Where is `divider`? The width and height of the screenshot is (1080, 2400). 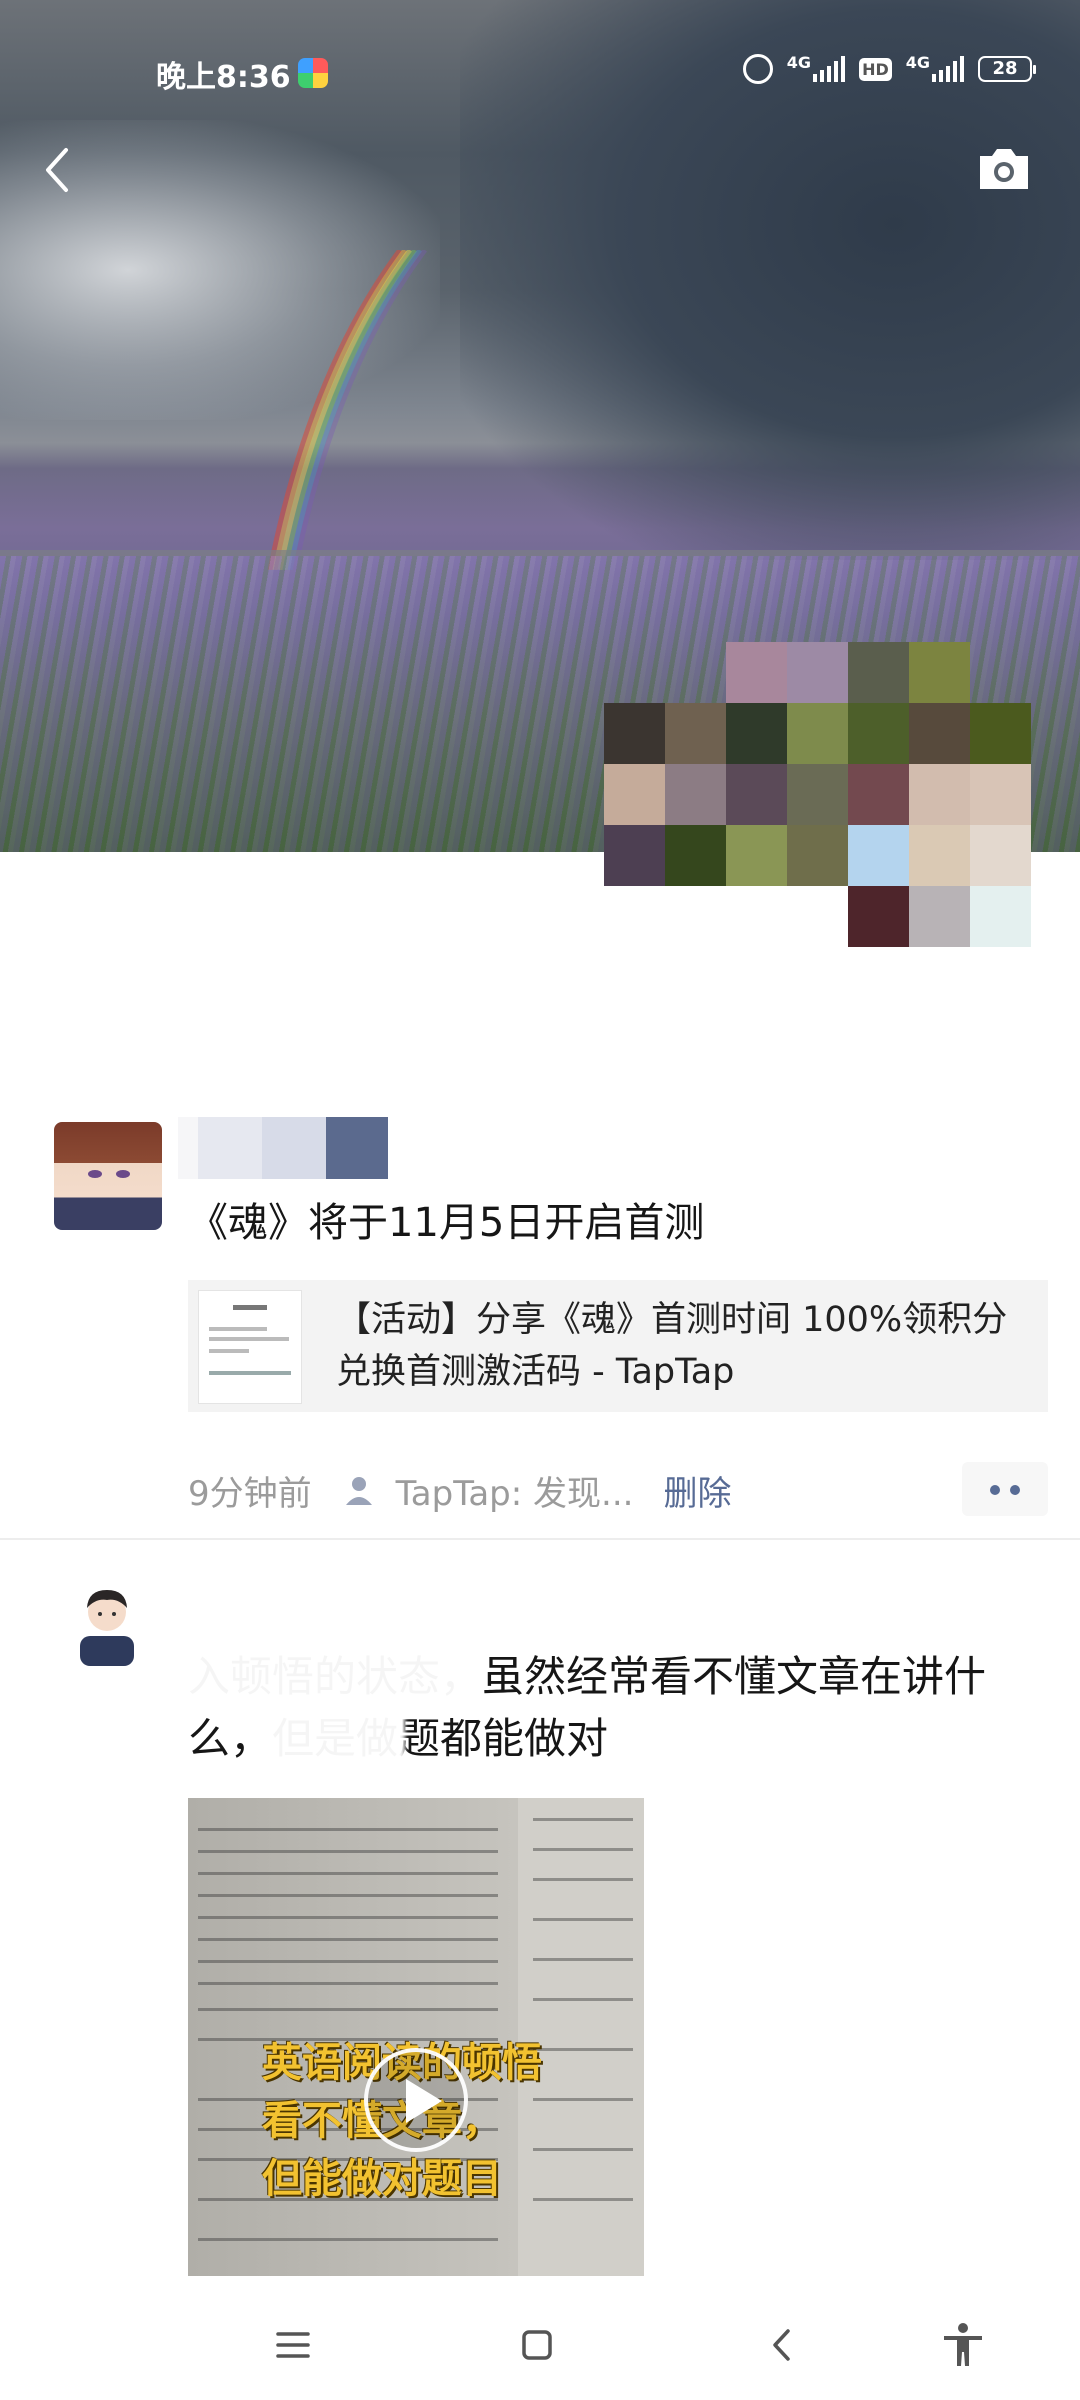 divider is located at coordinates (540, 1539).